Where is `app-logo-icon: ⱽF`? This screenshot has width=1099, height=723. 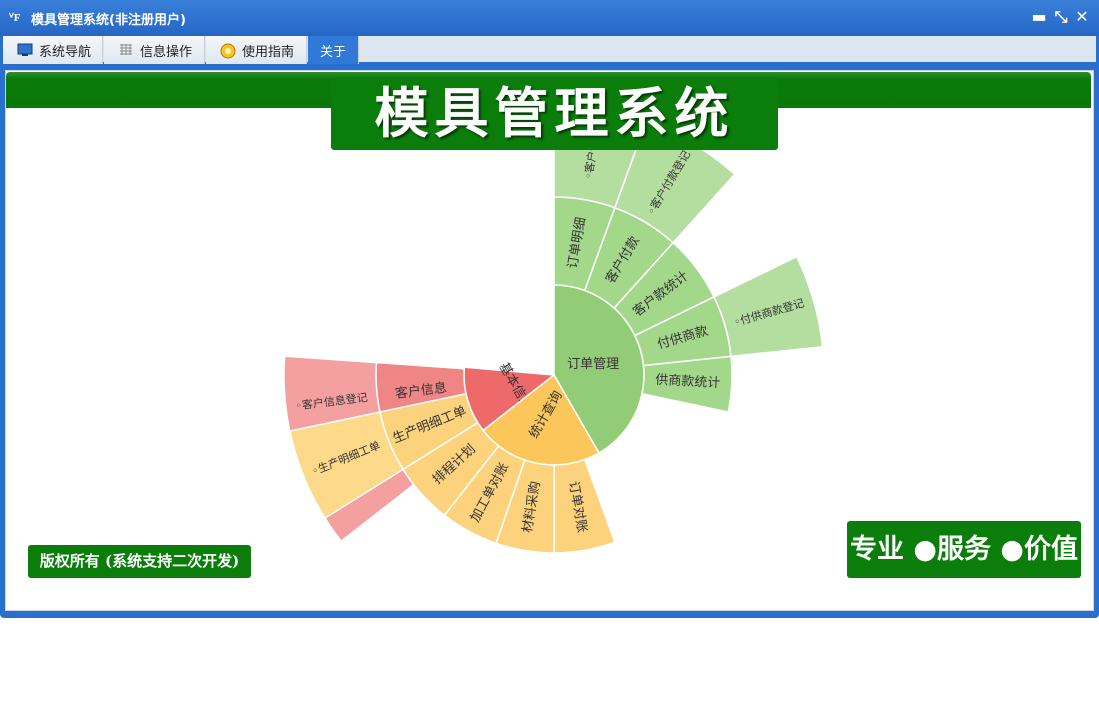
app-logo-icon: ⱽF is located at coordinates (15, 18).